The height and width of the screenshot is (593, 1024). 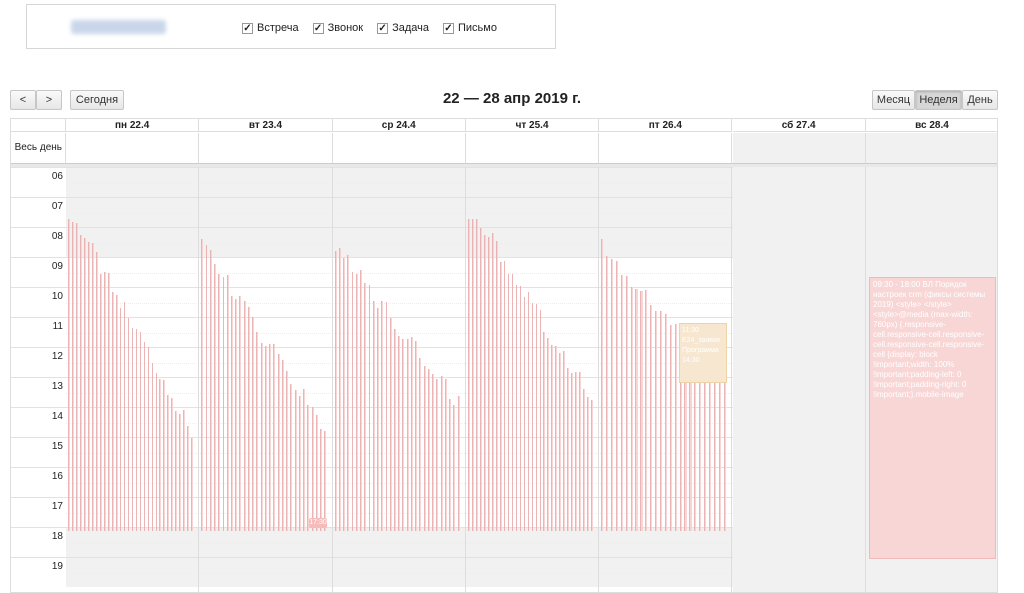 I want to click on checkbox-email: ✓, so click(x=448, y=28).